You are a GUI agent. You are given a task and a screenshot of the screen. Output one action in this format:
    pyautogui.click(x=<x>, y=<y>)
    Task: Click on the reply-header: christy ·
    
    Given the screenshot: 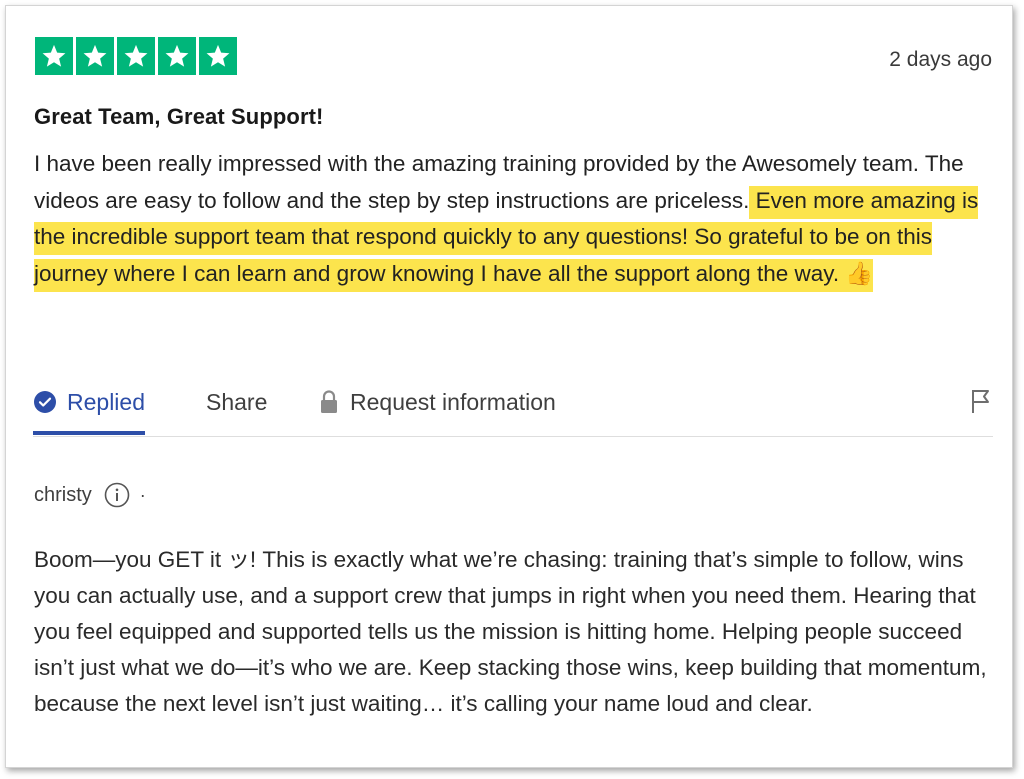 What is the action you would take?
    pyautogui.click(x=90, y=495)
    